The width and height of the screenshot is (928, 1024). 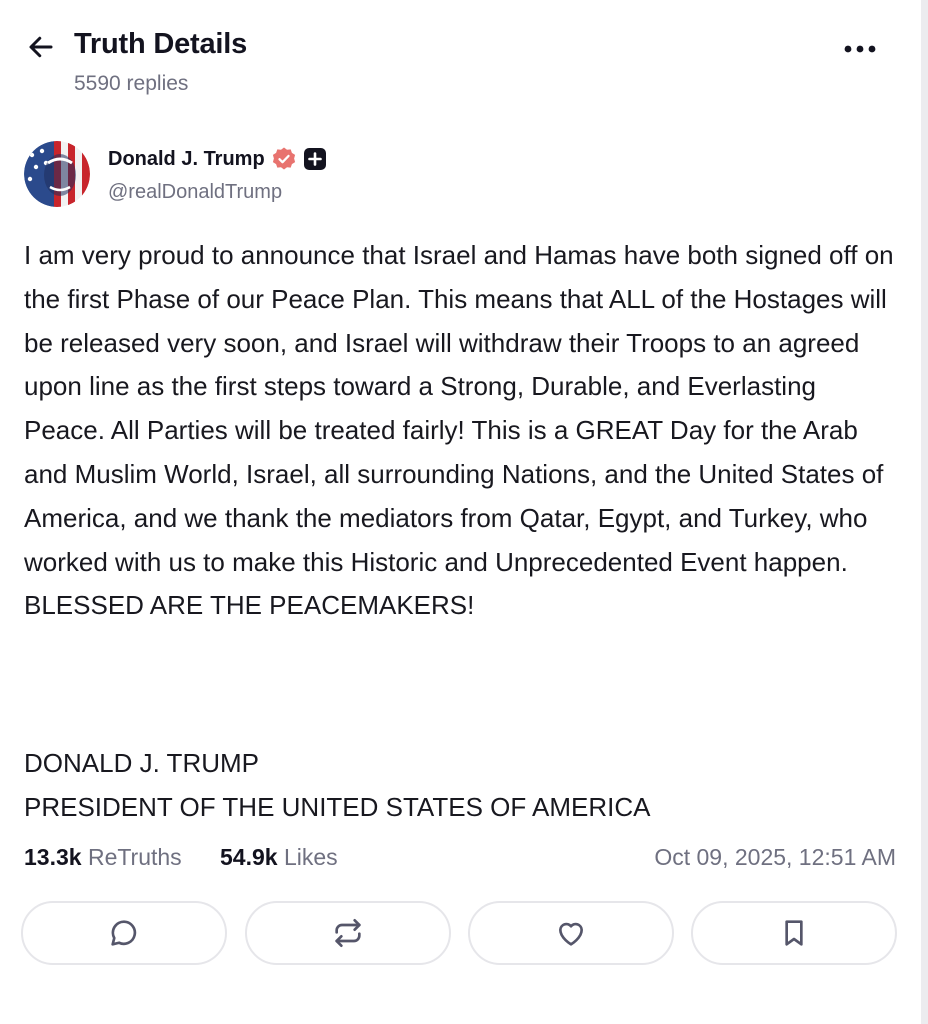 I want to click on more-options-button, so click(x=860, y=49).